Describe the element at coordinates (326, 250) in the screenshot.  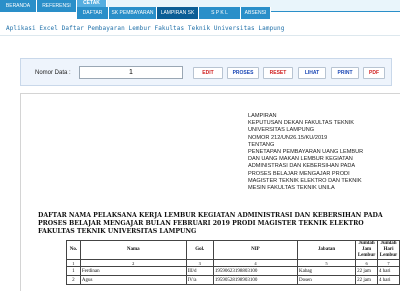
I see `column-header: Jabatan` at that location.